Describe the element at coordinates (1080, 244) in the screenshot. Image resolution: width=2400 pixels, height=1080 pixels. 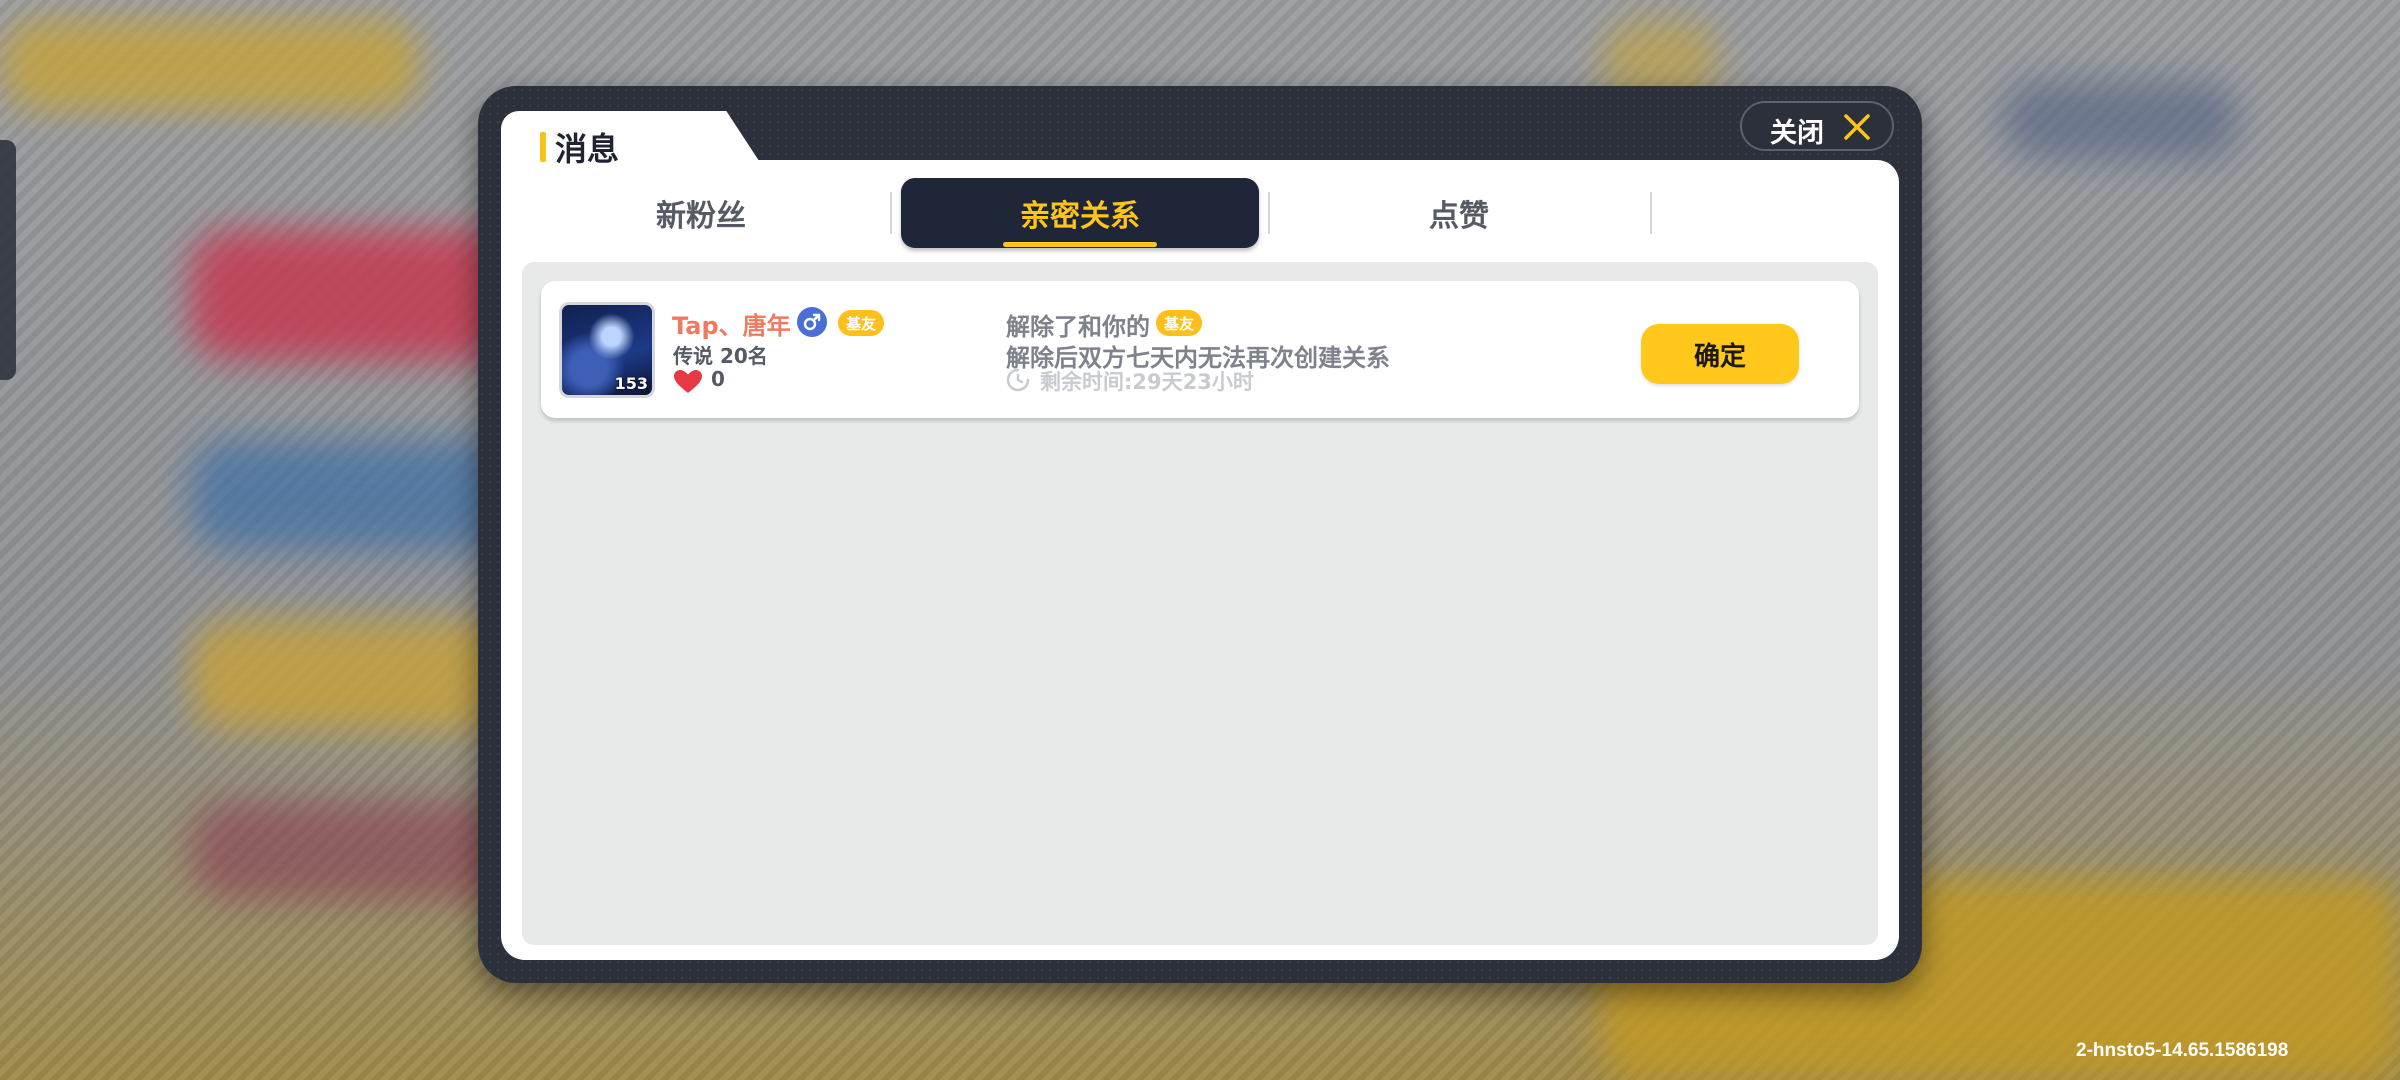
I see `active-tab-underline` at that location.